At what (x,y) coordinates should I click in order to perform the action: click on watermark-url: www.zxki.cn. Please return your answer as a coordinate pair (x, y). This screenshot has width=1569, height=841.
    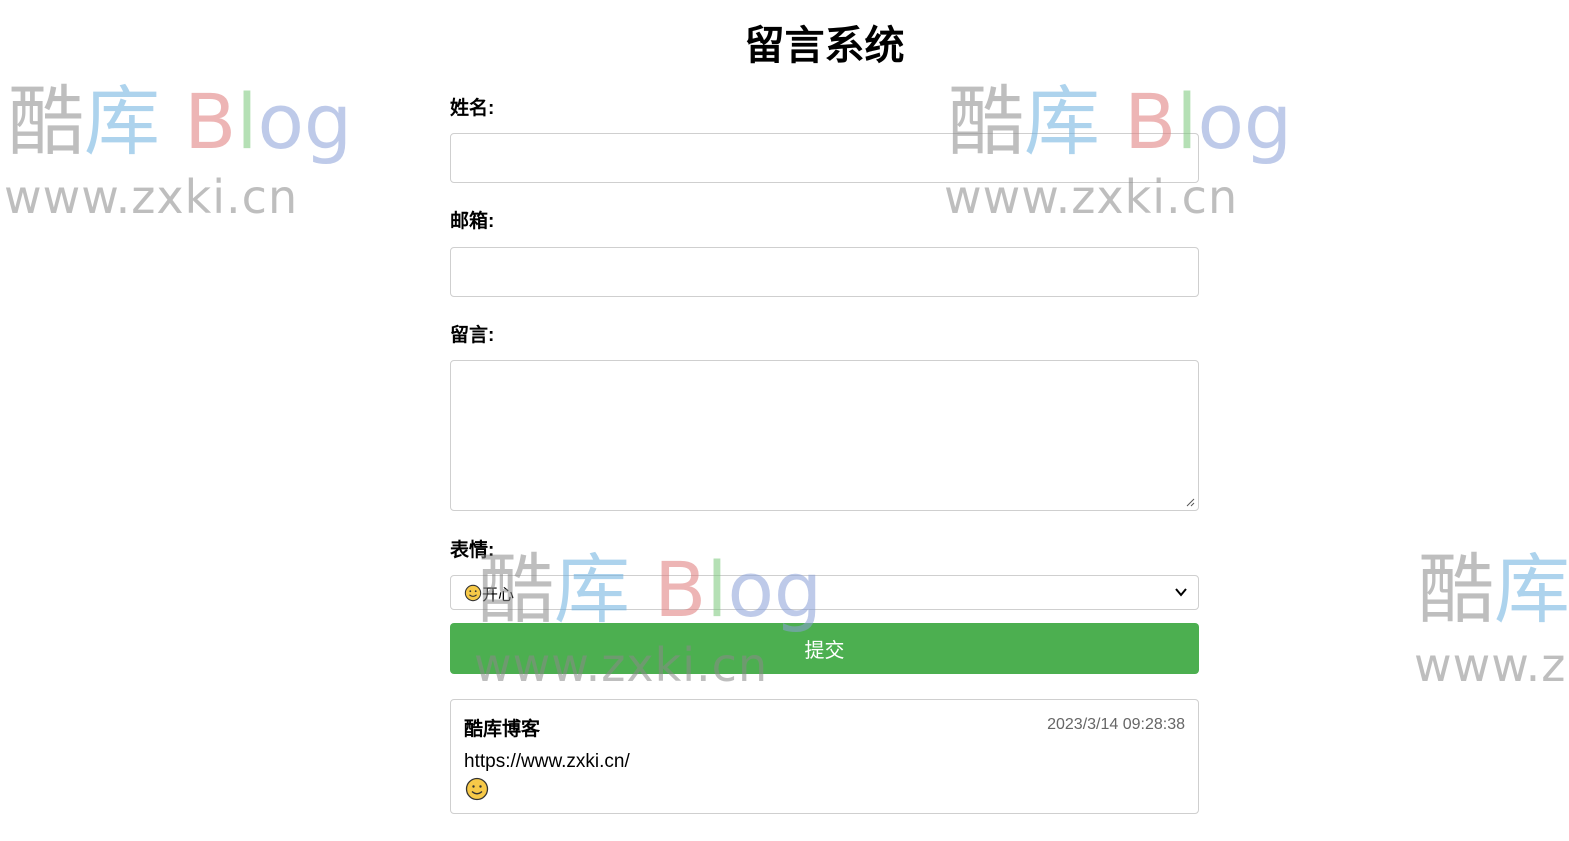
    Looking at the image, I should click on (151, 197).